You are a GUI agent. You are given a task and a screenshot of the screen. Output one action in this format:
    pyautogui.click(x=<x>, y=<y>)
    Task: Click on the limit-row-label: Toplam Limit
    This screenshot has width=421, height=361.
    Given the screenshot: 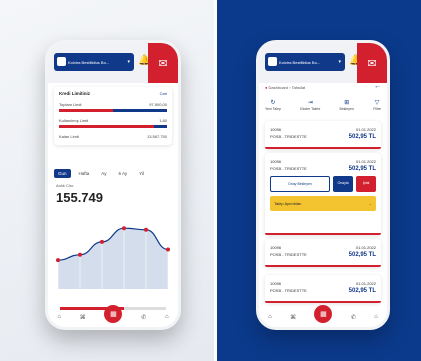 What is the action you would take?
    pyautogui.click(x=70, y=104)
    